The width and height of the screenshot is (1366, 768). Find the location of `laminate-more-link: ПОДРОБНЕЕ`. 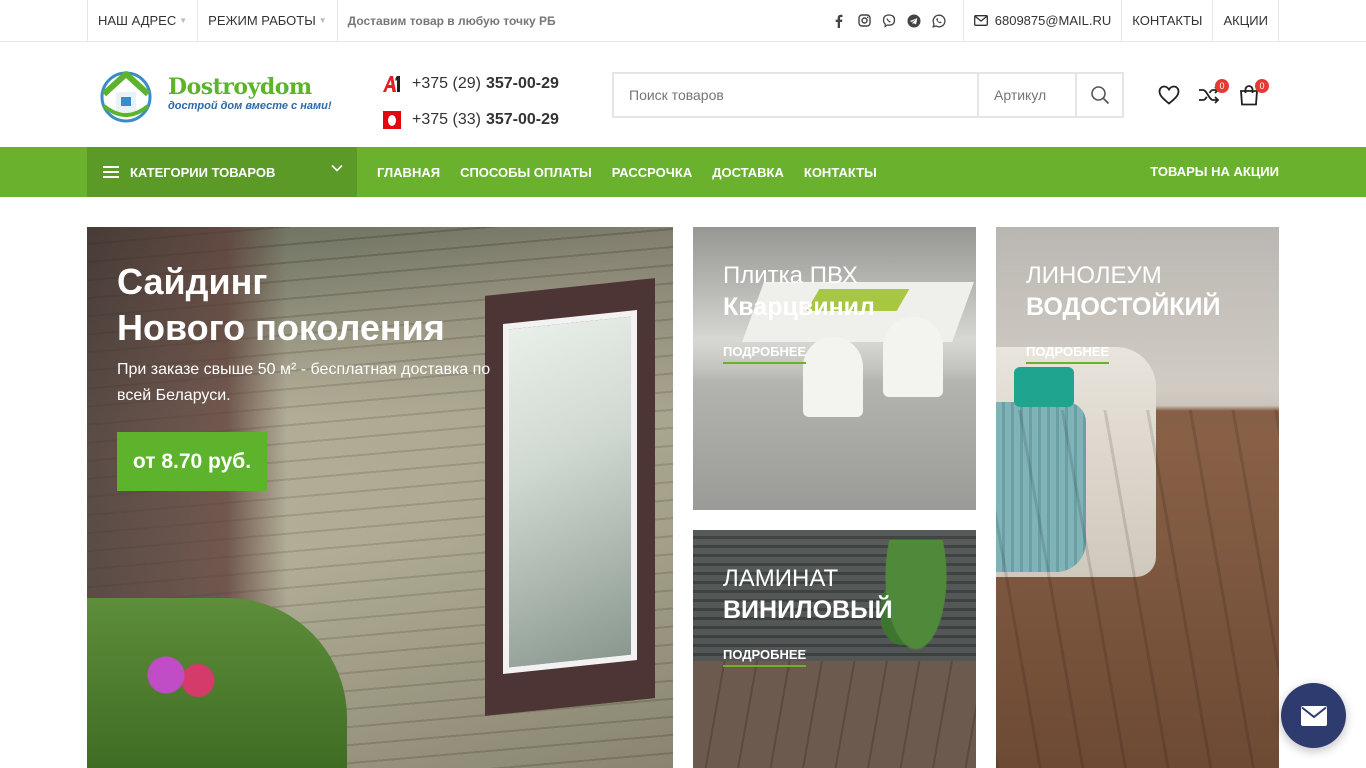

laminate-more-link: ПОДРОБНЕЕ is located at coordinates (765, 657).